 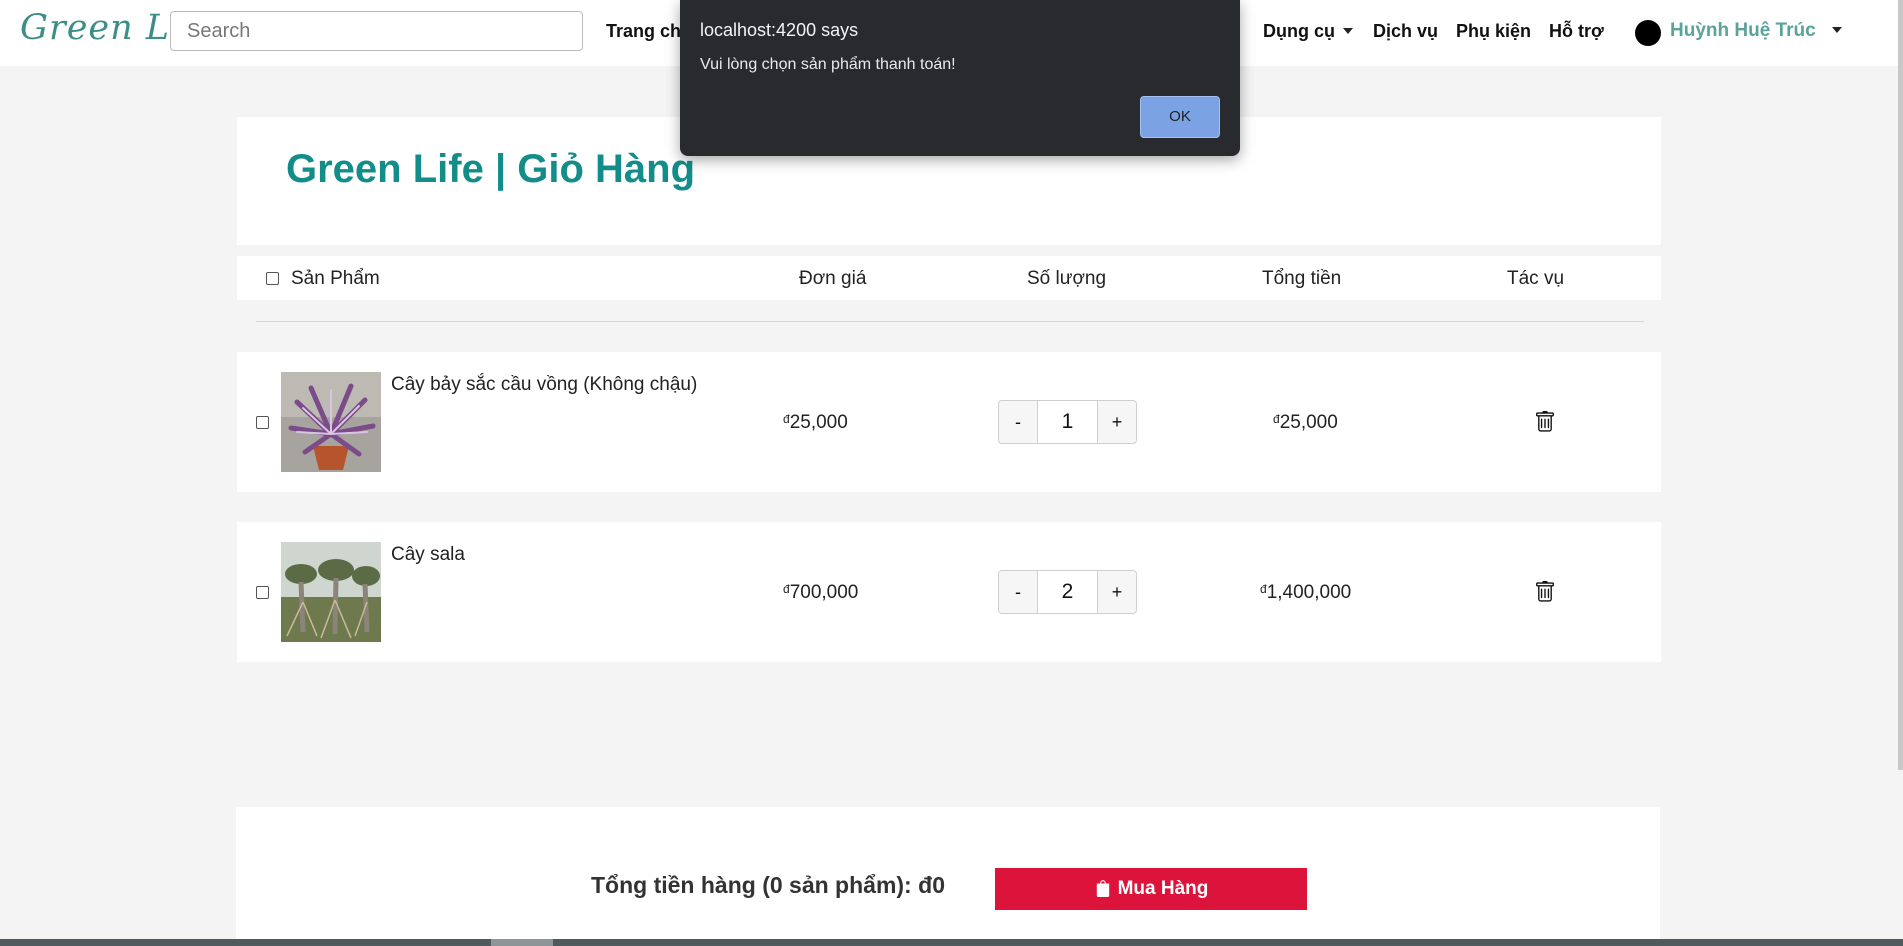 I want to click on shopping-bag-icon, so click(x=1102, y=888).